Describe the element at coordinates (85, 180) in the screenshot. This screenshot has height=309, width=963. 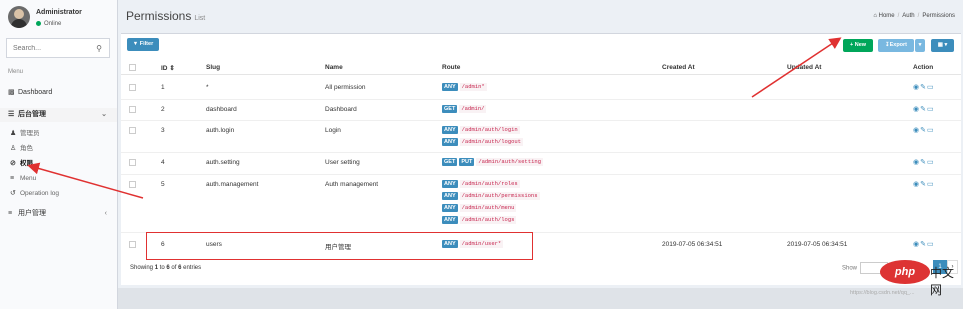
I see `arrow-to-permissions-menu` at that location.